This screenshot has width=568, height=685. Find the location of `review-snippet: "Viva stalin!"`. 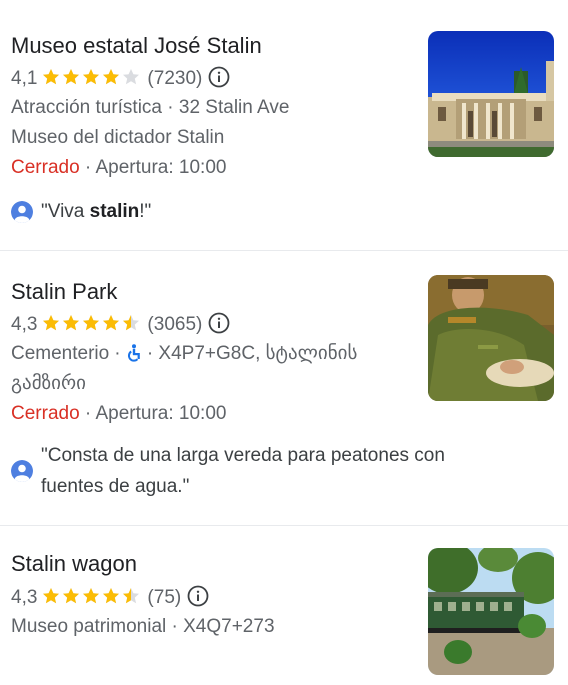

review-snippet: "Viva stalin!" is located at coordinates (211, 211).